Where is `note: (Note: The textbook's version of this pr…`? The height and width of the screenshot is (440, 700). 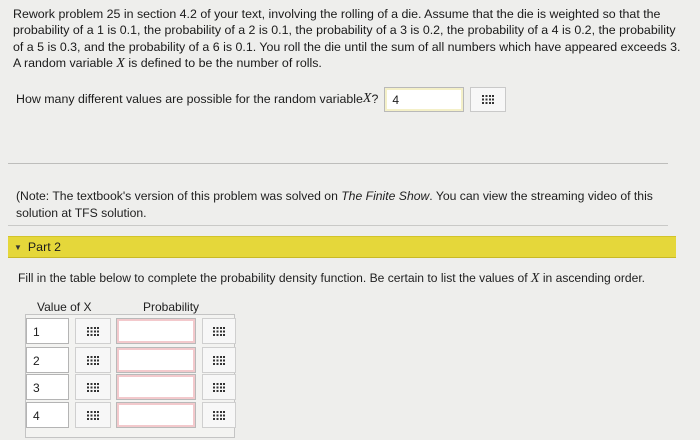
note: (Note: The textbook's version of this pr… is located at coordinates (346, 205).